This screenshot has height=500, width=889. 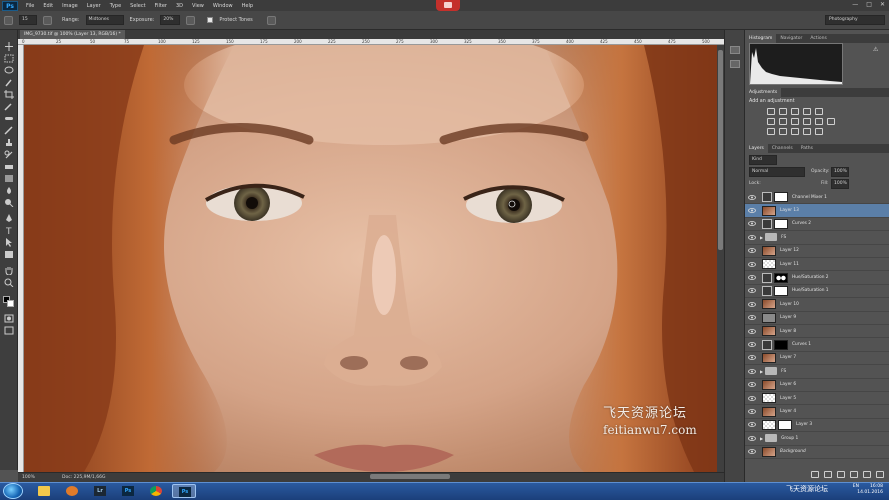 I want to click on layer-row: Hue/Saturation 2, so click(x=817, y=278).